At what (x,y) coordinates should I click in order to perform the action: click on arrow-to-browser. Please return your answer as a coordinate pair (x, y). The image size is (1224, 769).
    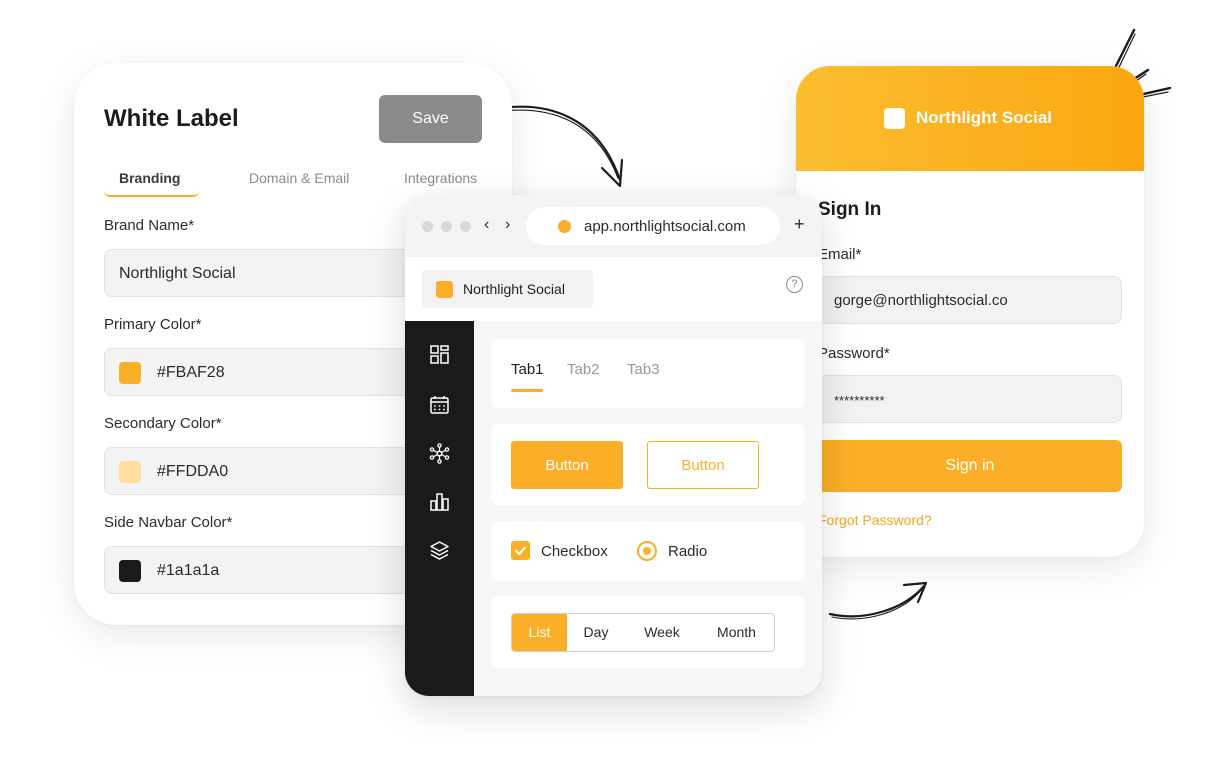
    Looking at the image, I should click on (562, 146).